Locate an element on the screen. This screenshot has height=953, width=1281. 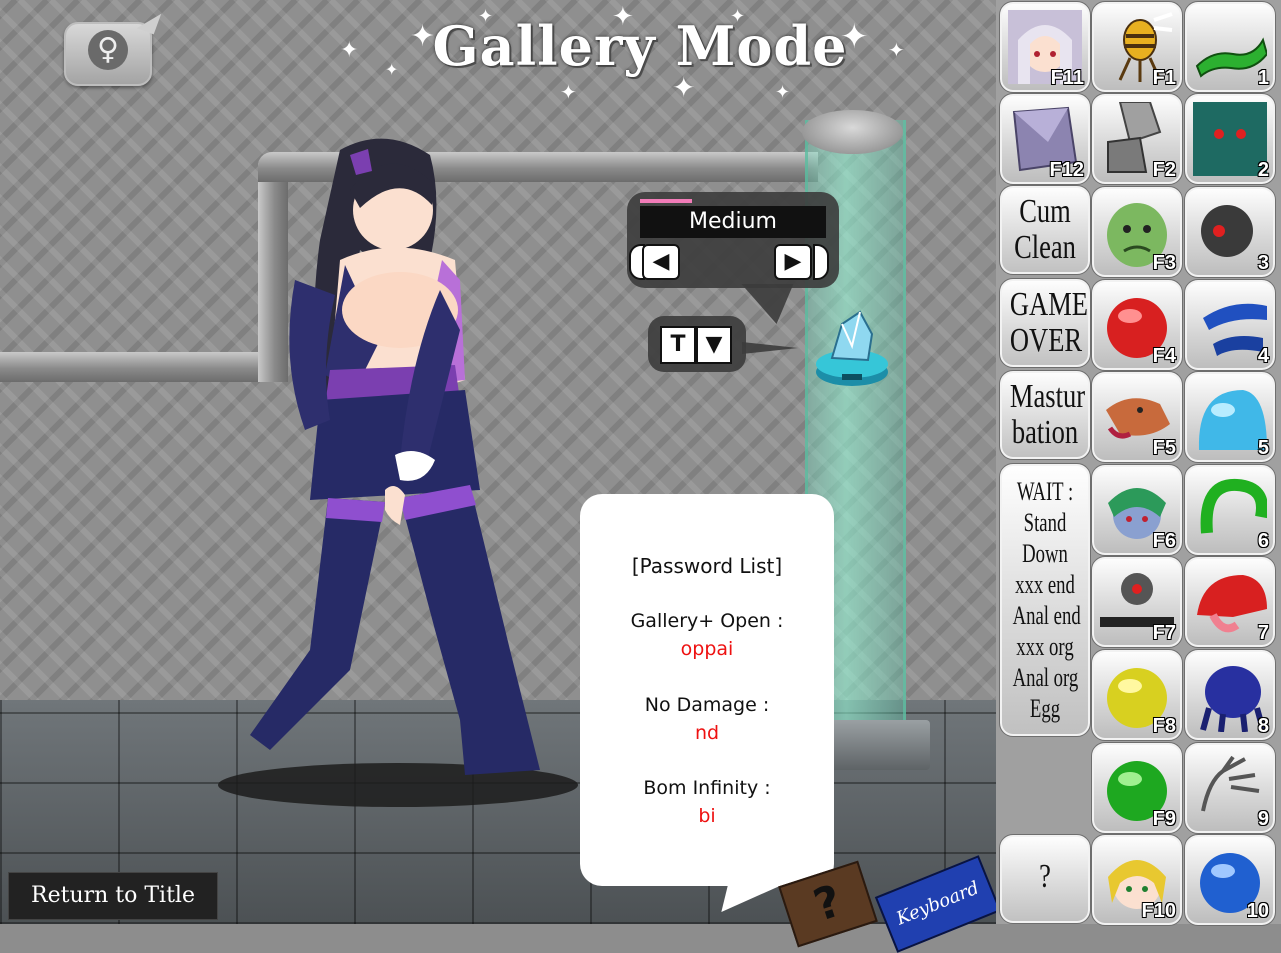
masturbation-label-line: bation is located at coordinates (1045, 432).